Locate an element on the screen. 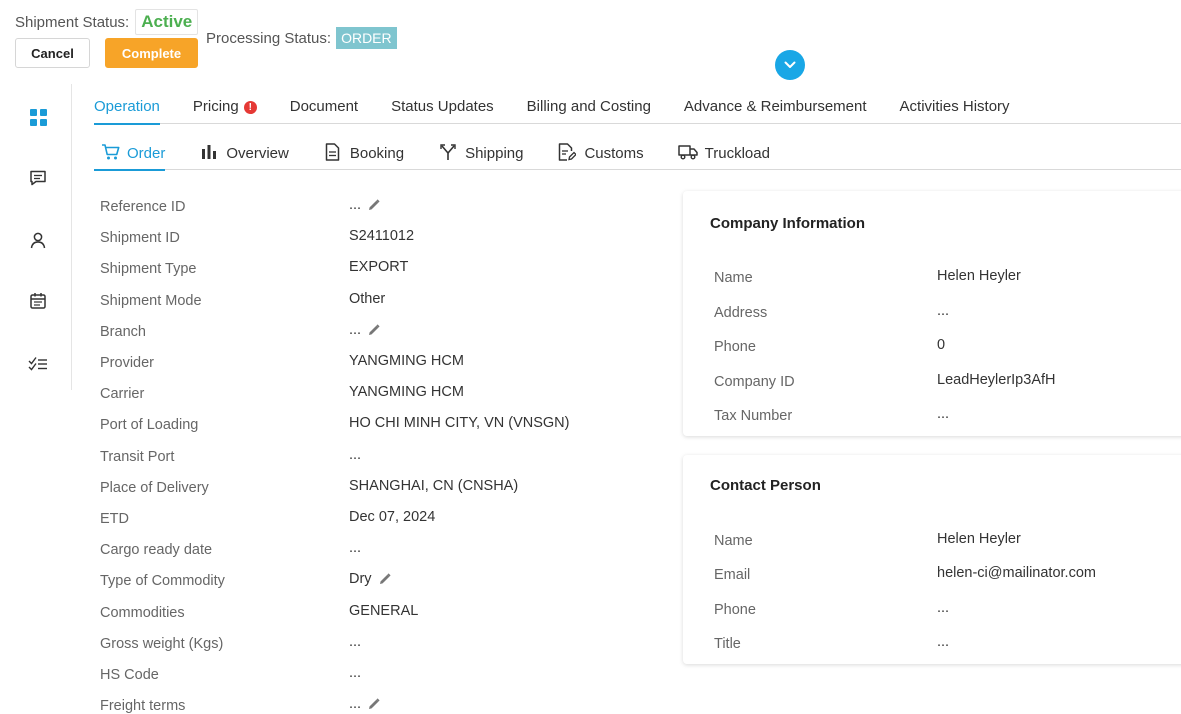 The height and width of the screenshot is (714, 1181). card-label: Title is located at coordinates (727, 644).